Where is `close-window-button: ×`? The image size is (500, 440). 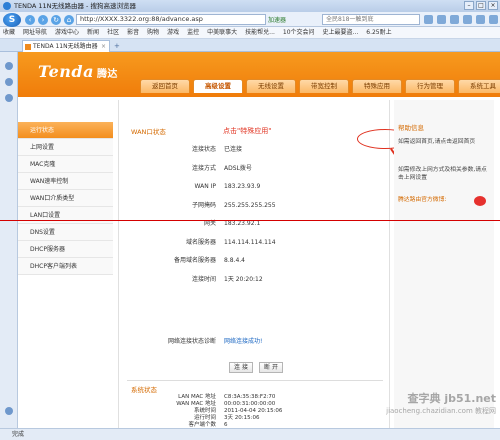
close-window-button: × is located at coordinates (493, 5).